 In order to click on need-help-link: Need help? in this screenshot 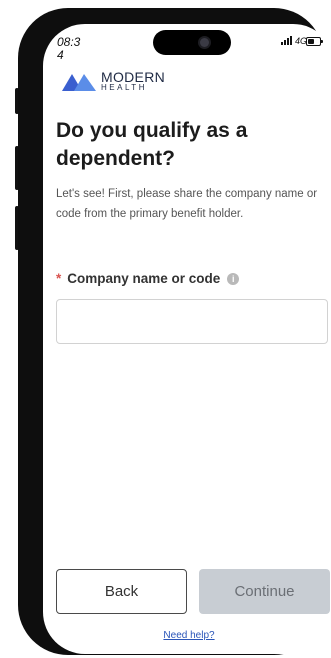, I will do `click(187, 635)`.